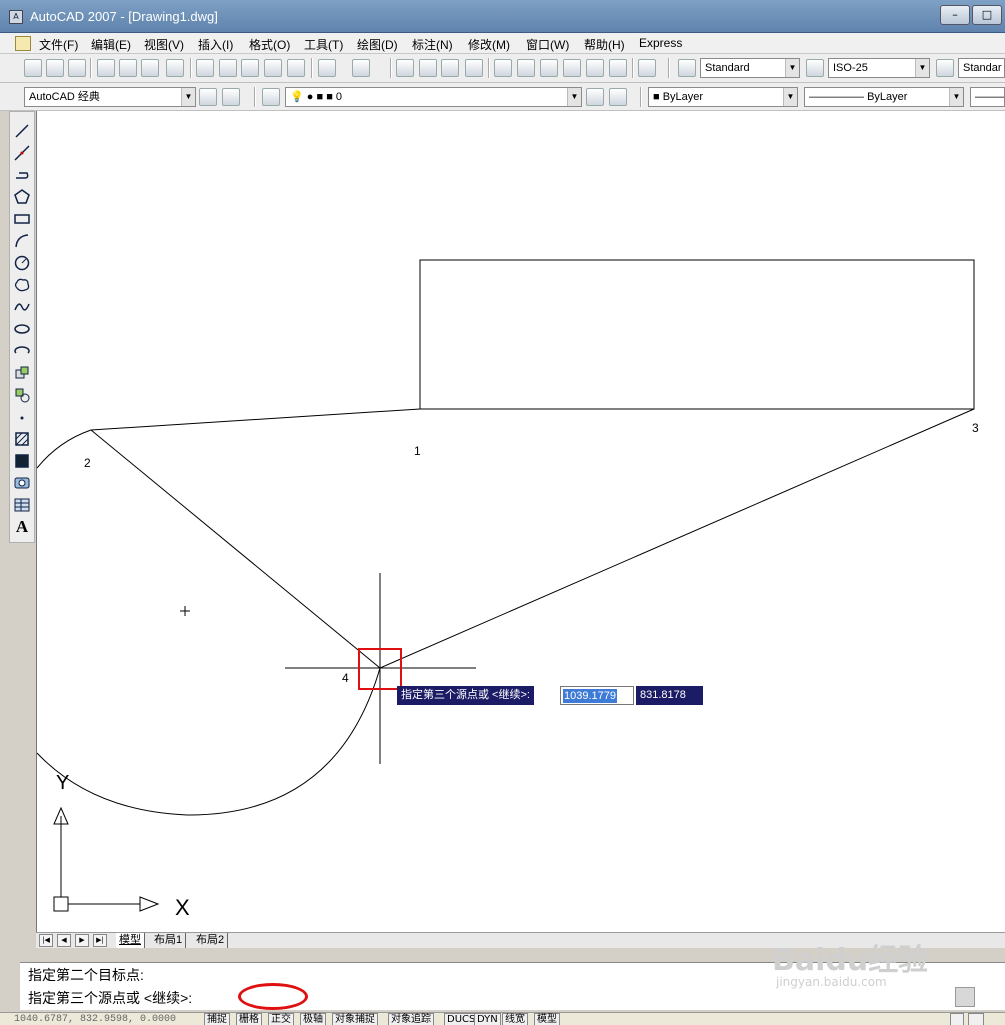 Image resolution: width=1005 pixels, height=1025 pixels. What do you see at coordinates (515, 1019) in the screenshot?
I see `lineweight-toggle: 线宽` at bounding box center [515, 1019].